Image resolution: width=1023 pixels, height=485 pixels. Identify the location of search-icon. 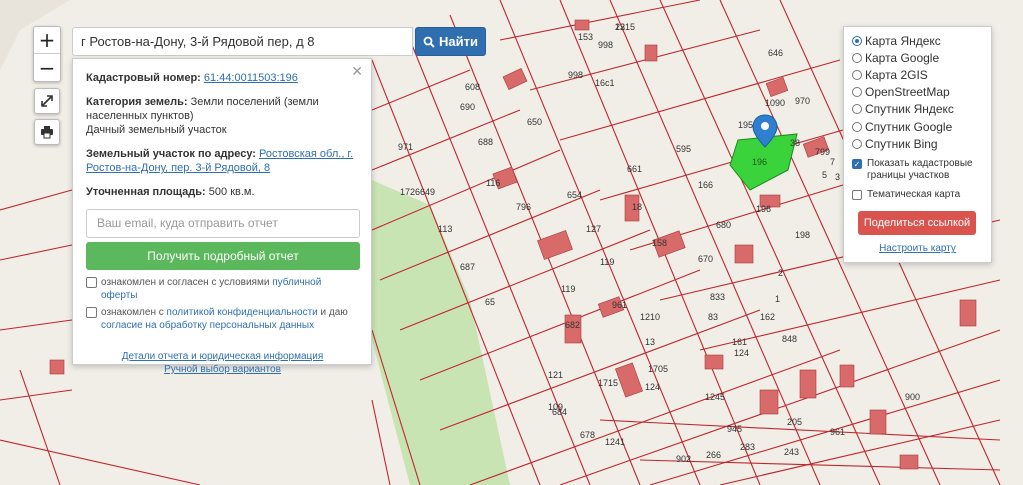
(429, 42).